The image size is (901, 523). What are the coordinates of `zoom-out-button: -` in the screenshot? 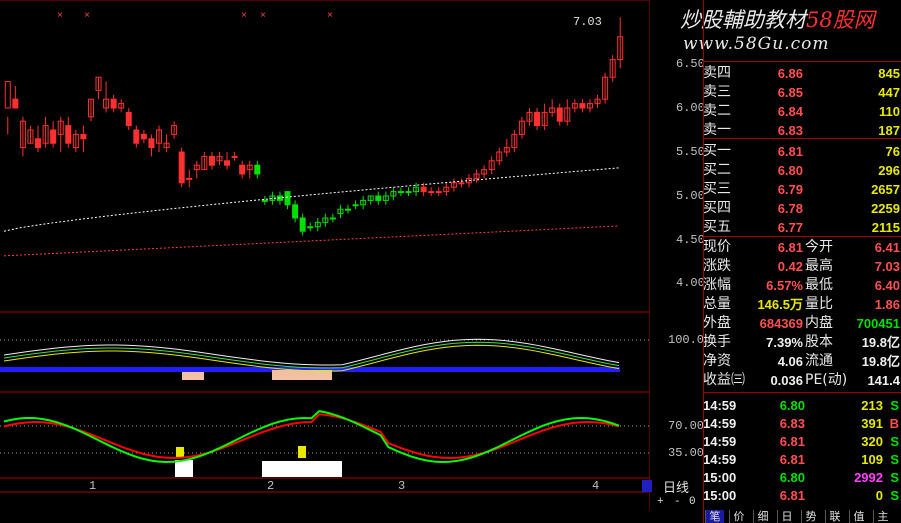 It's located at (677, 502).